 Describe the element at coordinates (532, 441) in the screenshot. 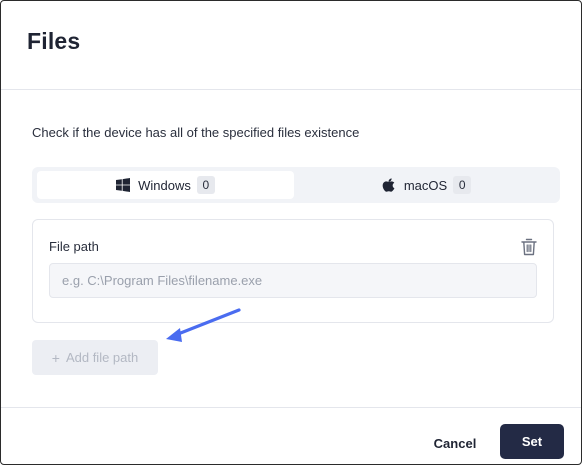

I see `set-button: Set` at that location.